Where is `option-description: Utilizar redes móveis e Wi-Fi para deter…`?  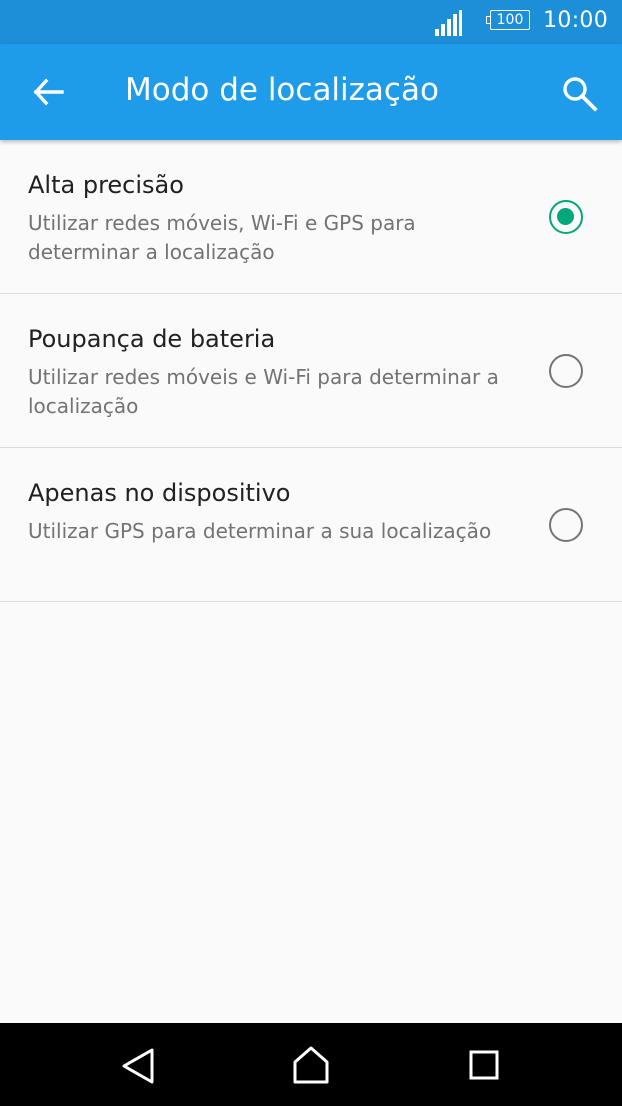
option-description: Utilizar redes móveis e Wi-Fi para deter… is located at coordinates (263, 391).